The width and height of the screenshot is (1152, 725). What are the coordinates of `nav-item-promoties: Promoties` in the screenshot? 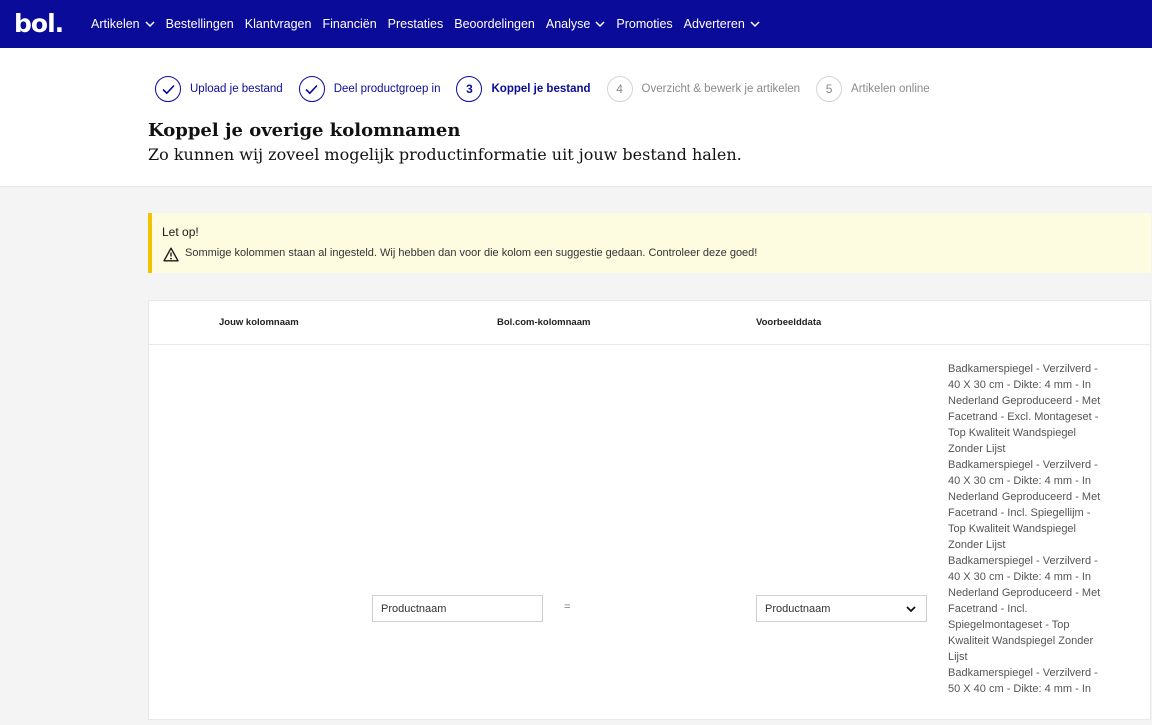 It's located at (644, 24).